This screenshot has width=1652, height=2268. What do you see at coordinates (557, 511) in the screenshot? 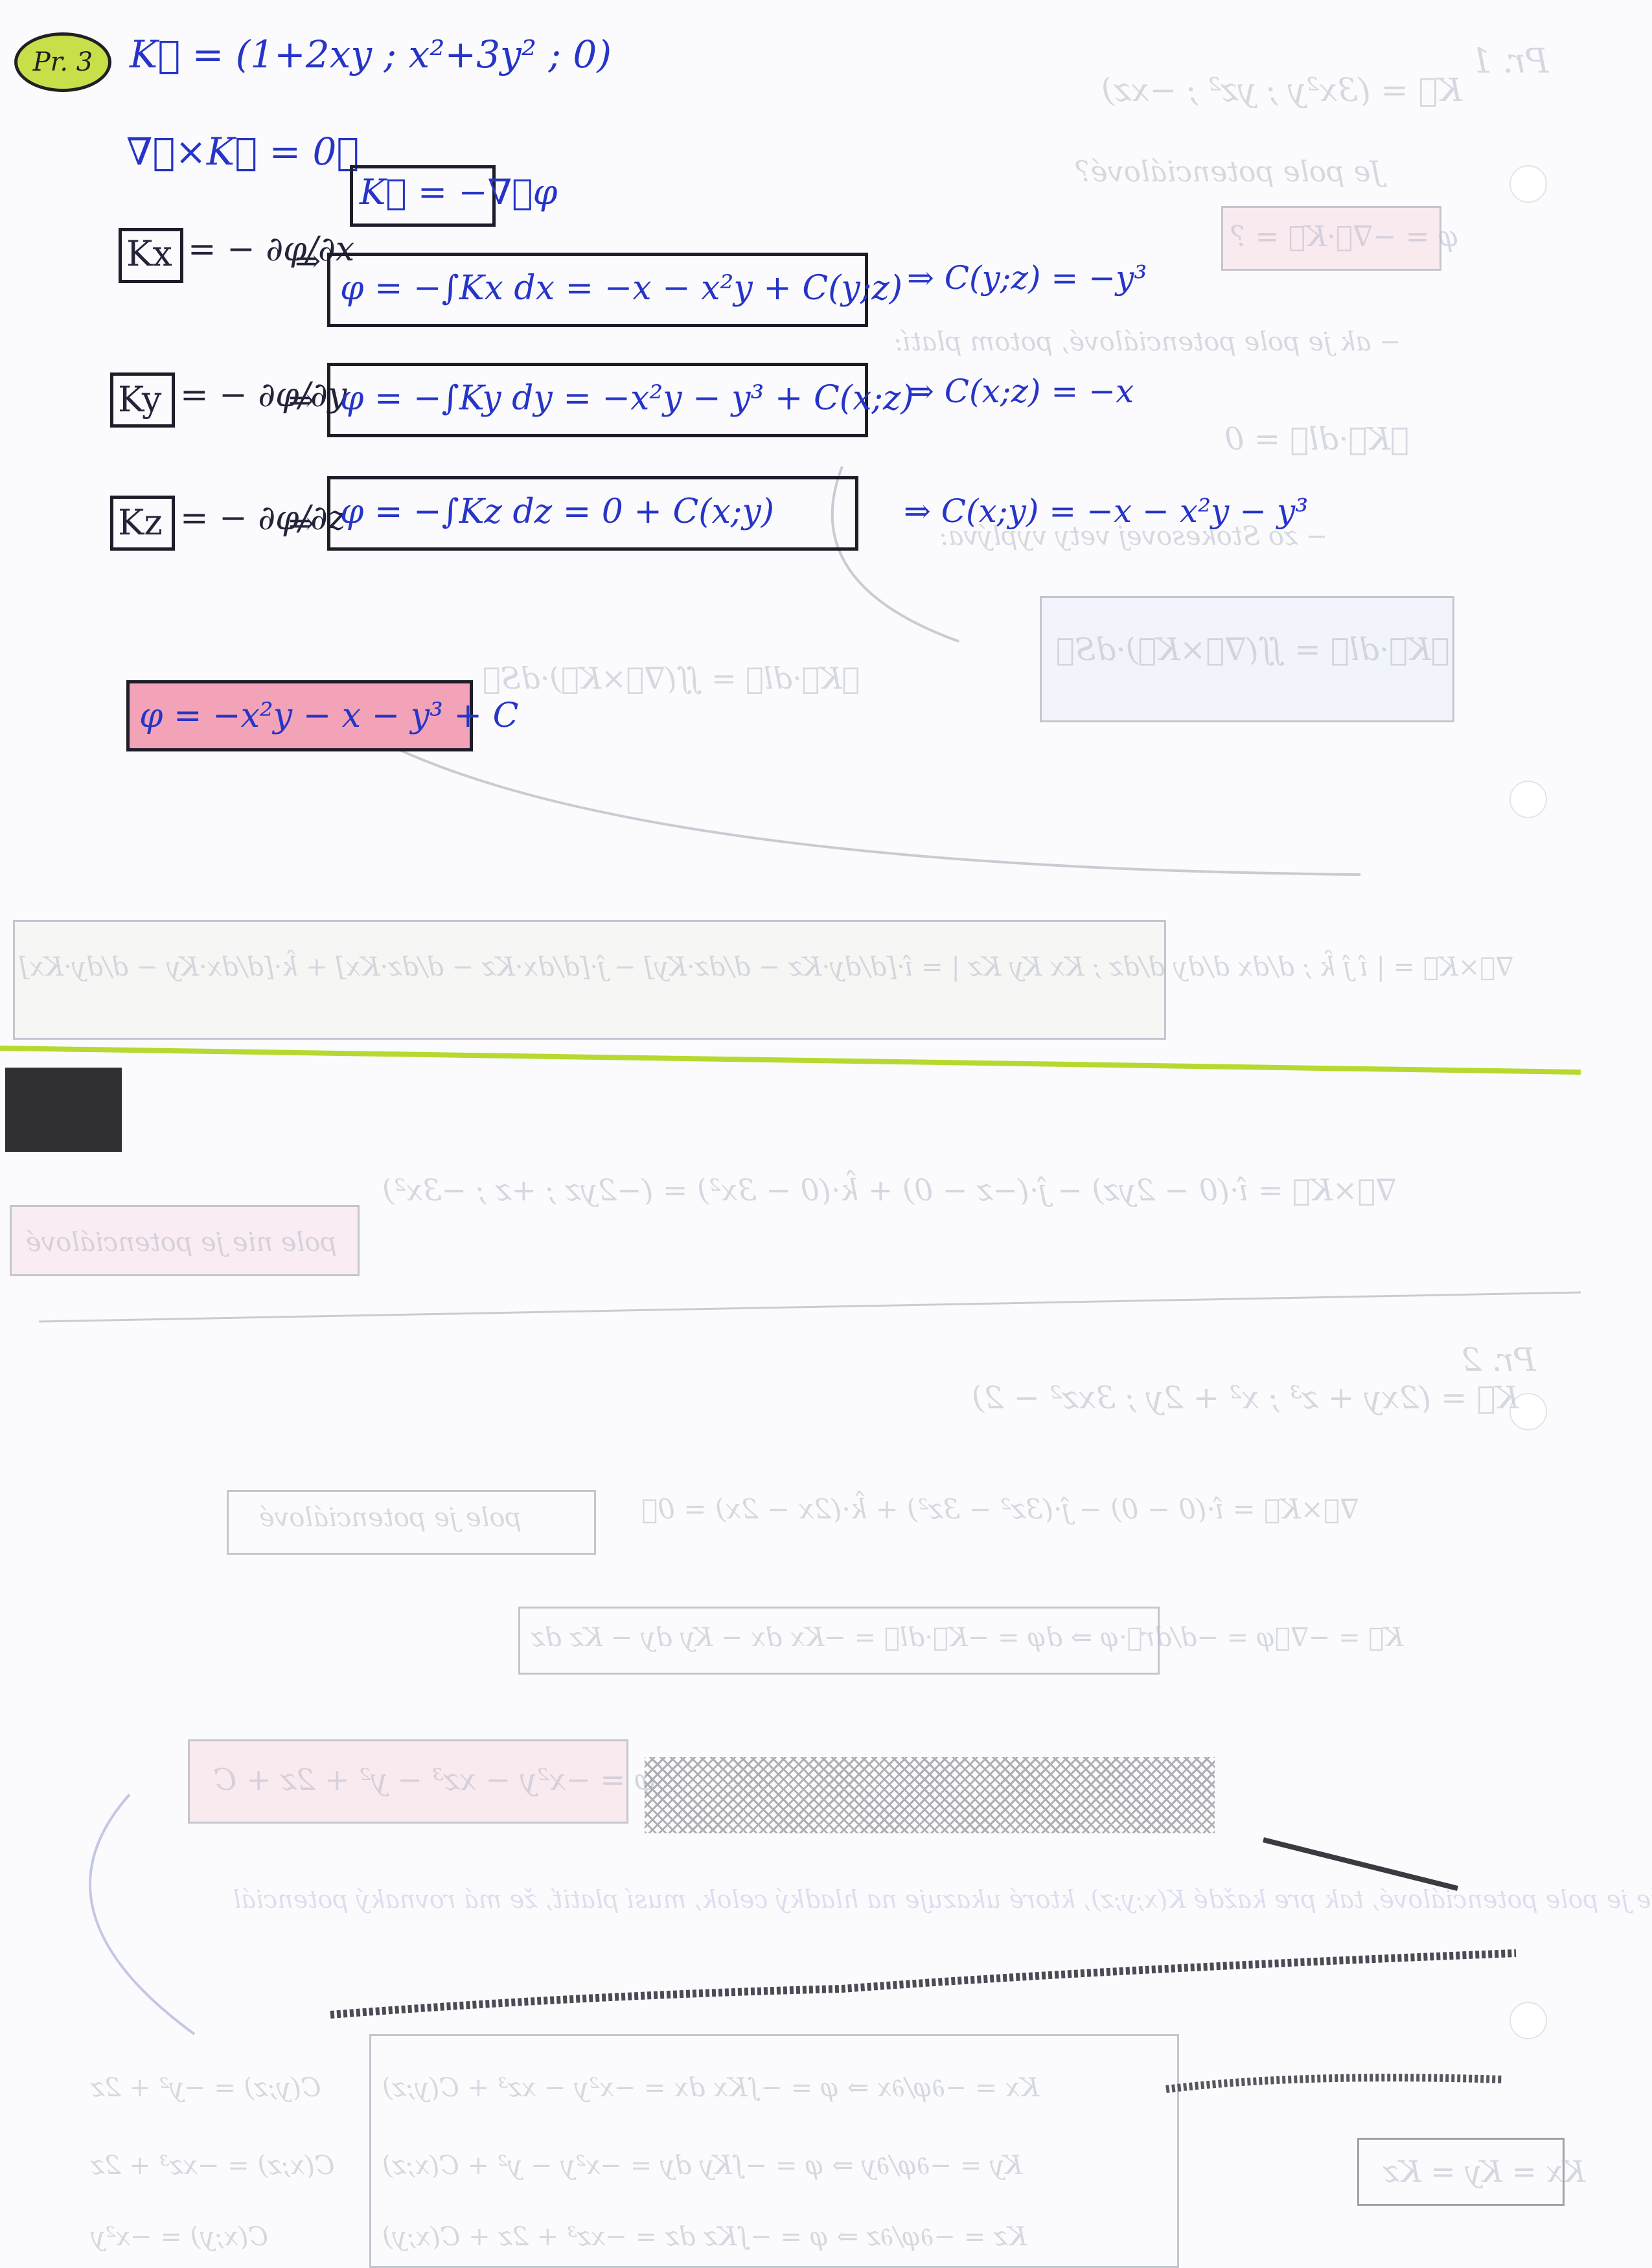
I see `integral-z: φ = −∫Kz dz = 0 + C(x;y)` at bounding box center [557, 511].